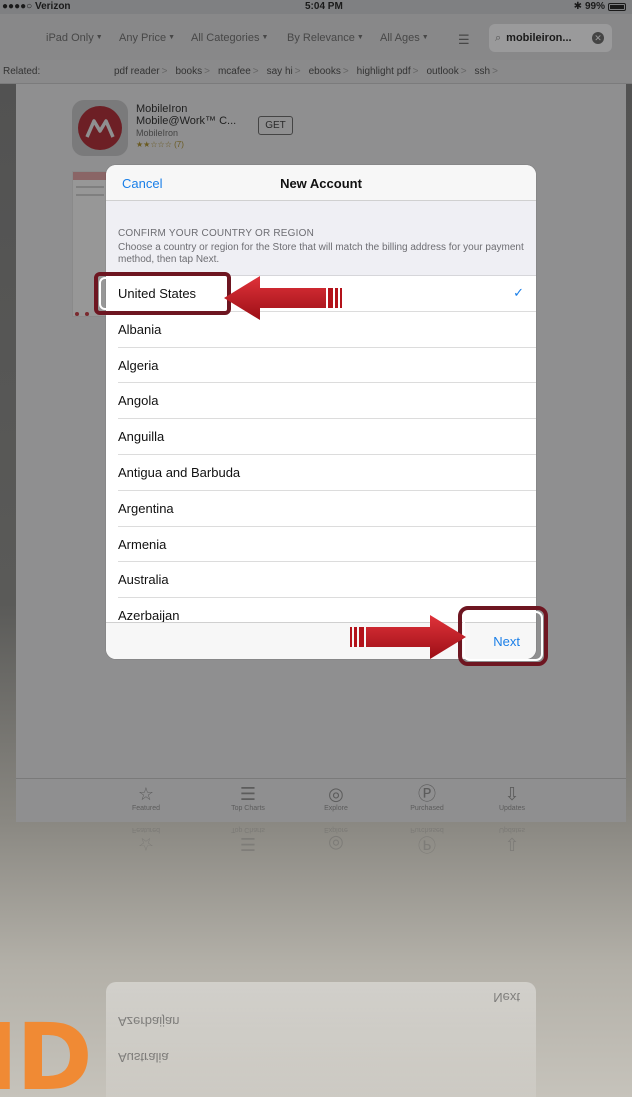 This screenshot has height=1097, width=632. I want to click on dialog-reflection: Next Azerbaijan Australia, so click(321, 1039).